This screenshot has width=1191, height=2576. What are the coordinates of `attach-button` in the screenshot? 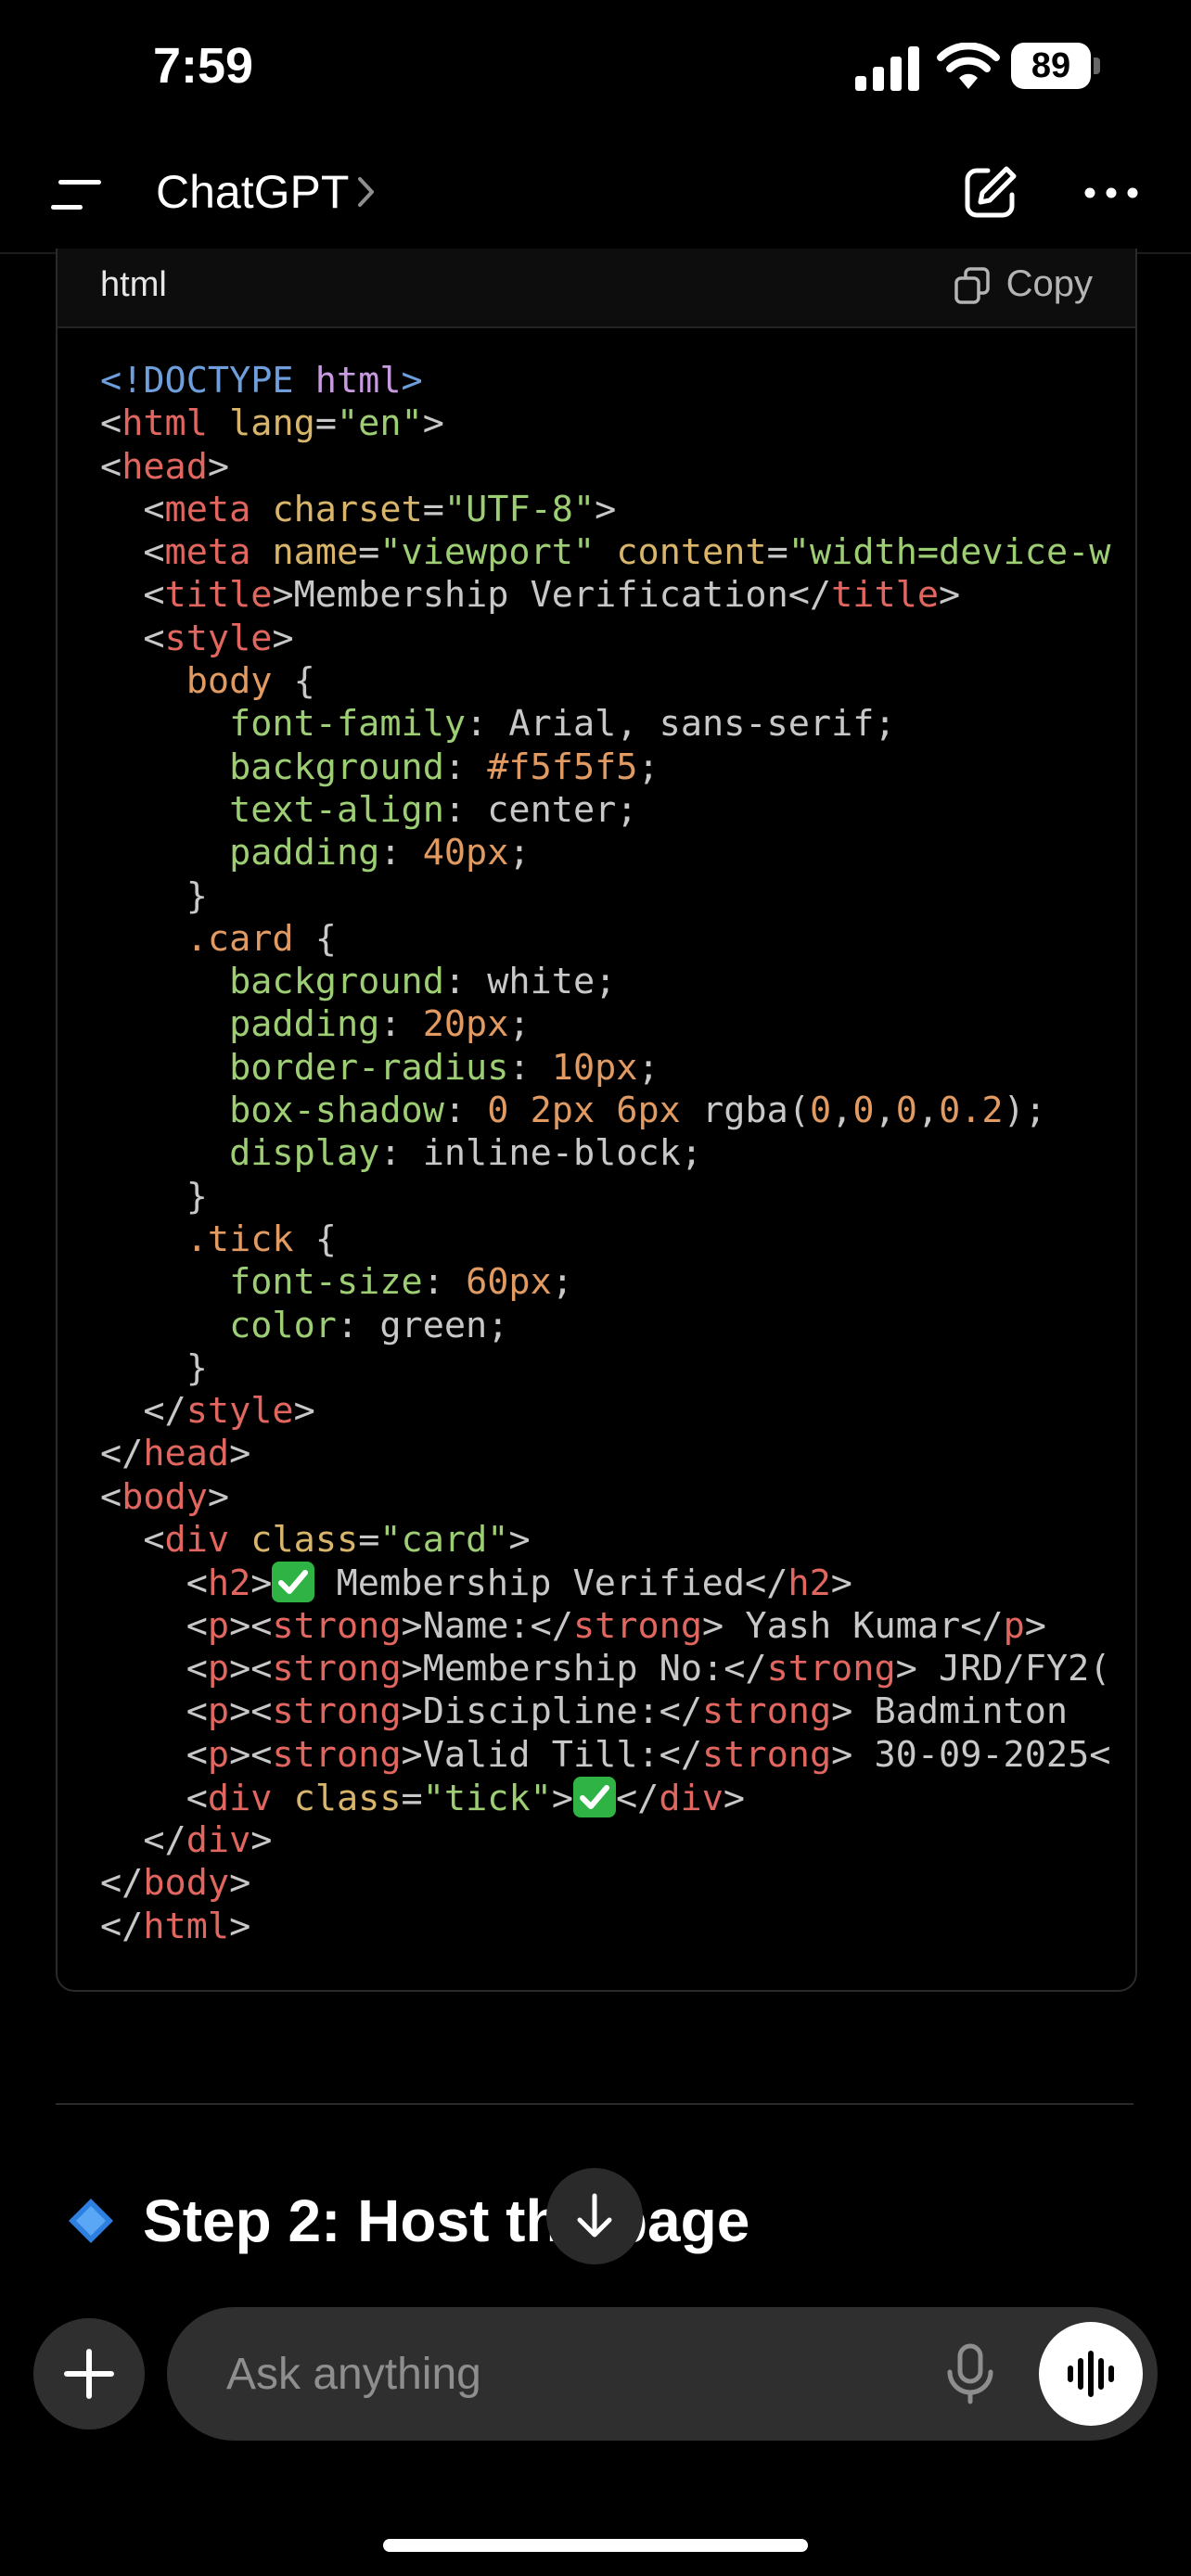 It's located at (89, 2373).